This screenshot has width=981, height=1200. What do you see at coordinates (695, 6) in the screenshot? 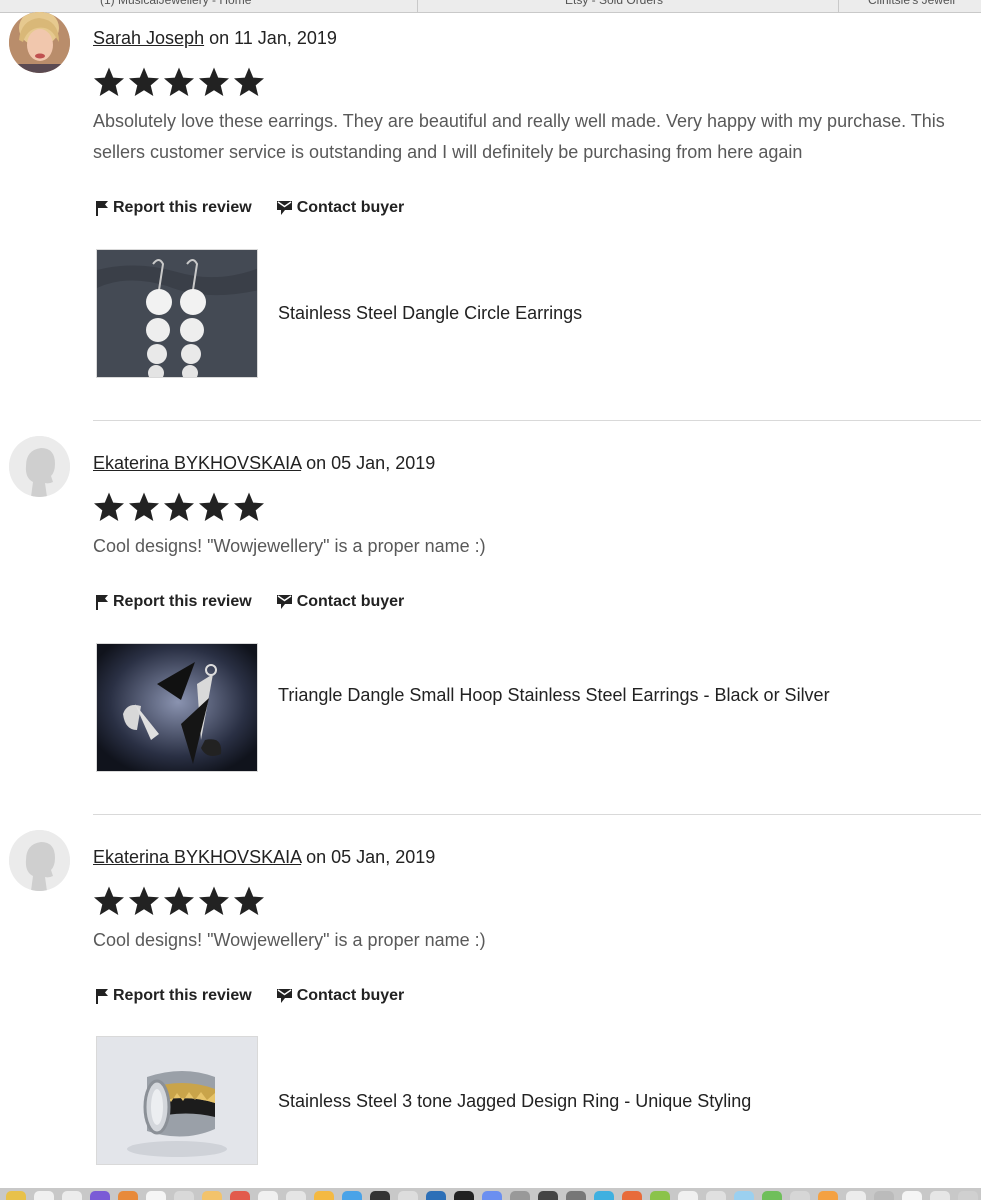
I see `browser-tab: Etsy - Sold Orders` at bounding box center [695, 6].